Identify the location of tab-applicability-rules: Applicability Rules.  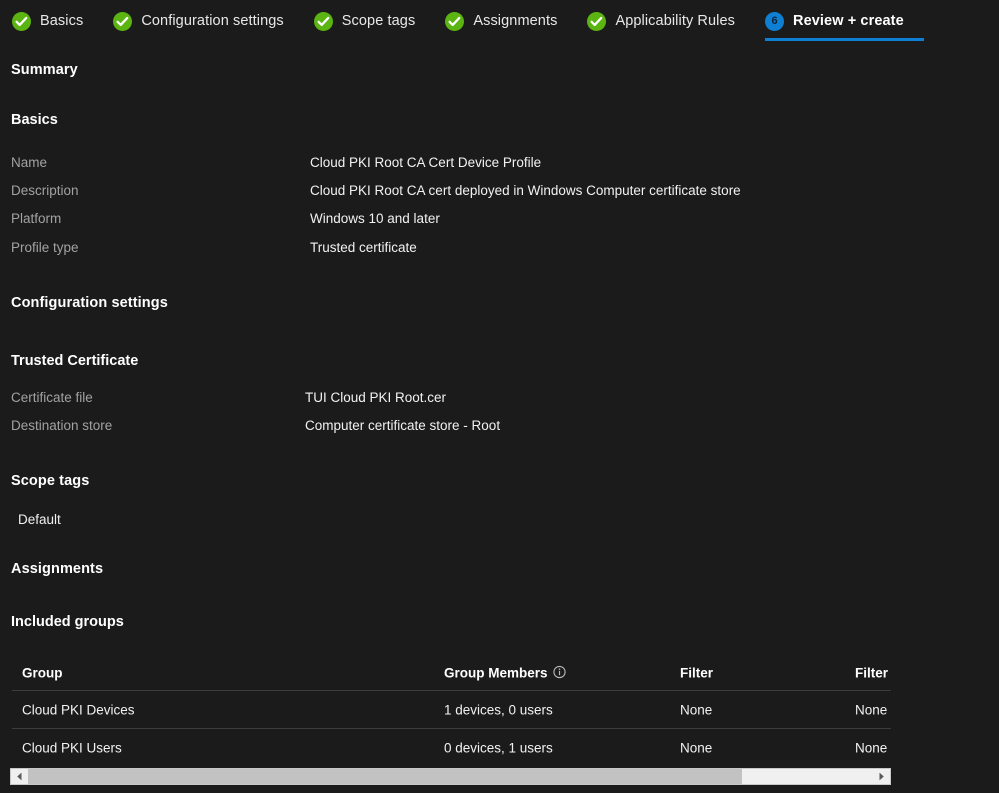
(661, 21).